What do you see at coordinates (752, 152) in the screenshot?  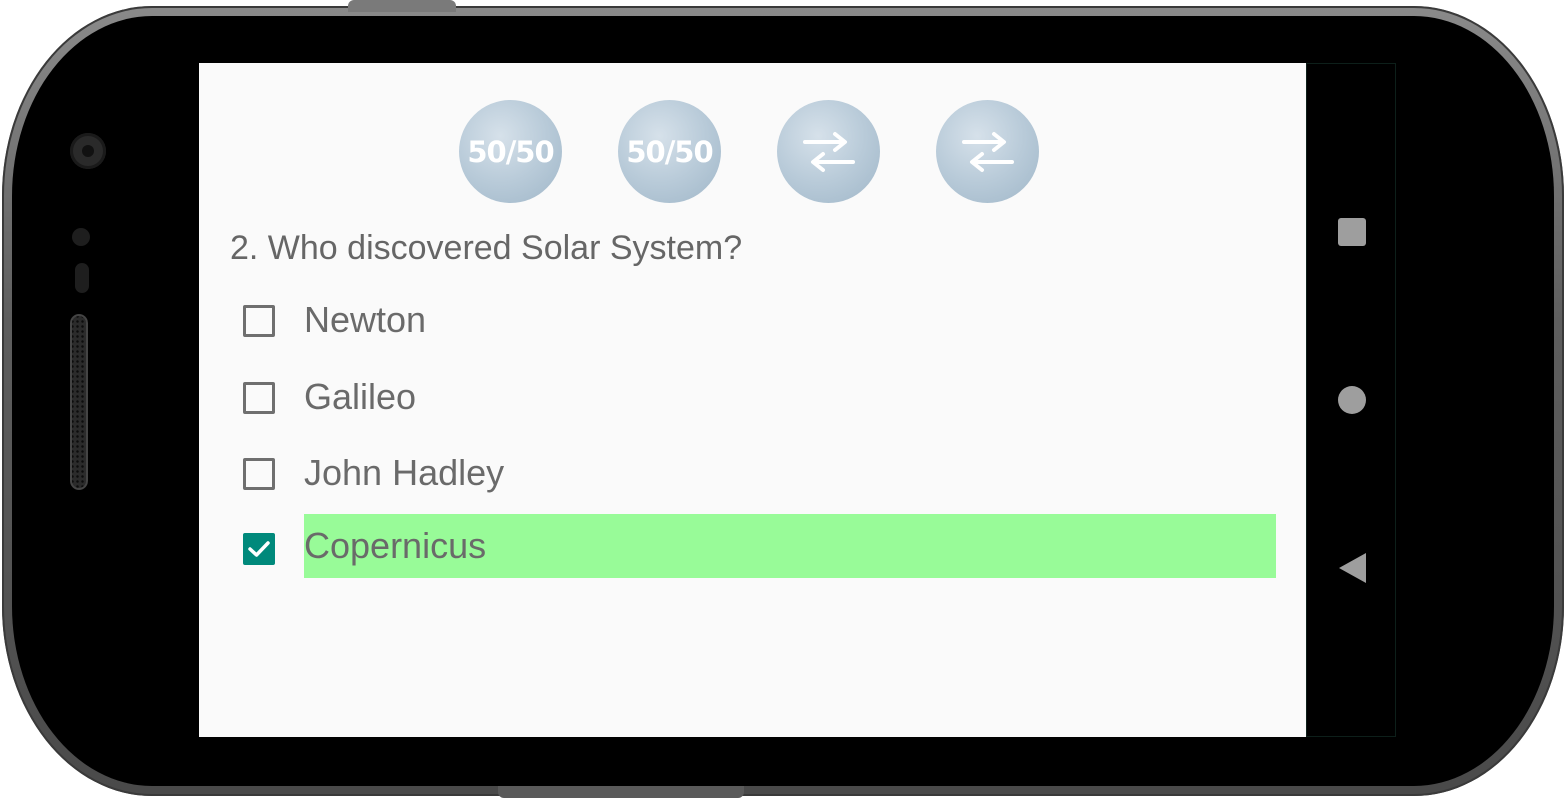 I see `lifeline-bar: 50/50 50/50` at bounding box center [752, 152].